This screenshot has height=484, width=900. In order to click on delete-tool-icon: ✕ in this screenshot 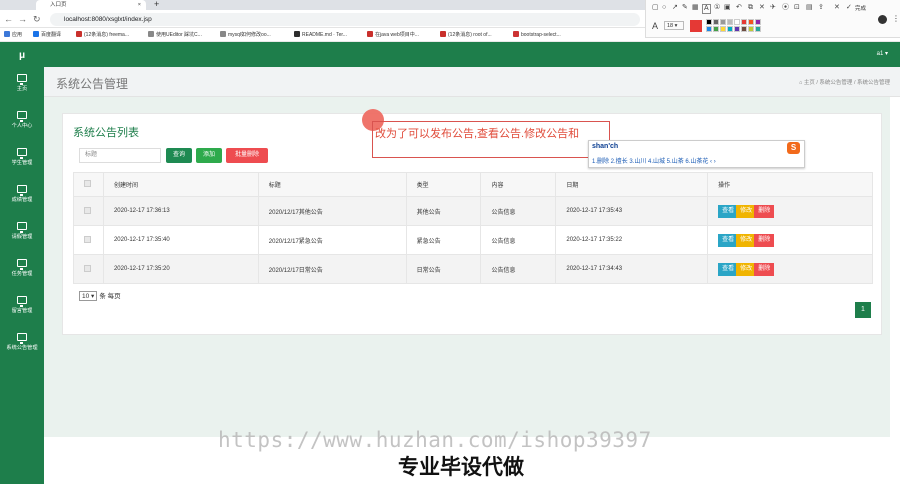, I will do `click(762, 8)`.